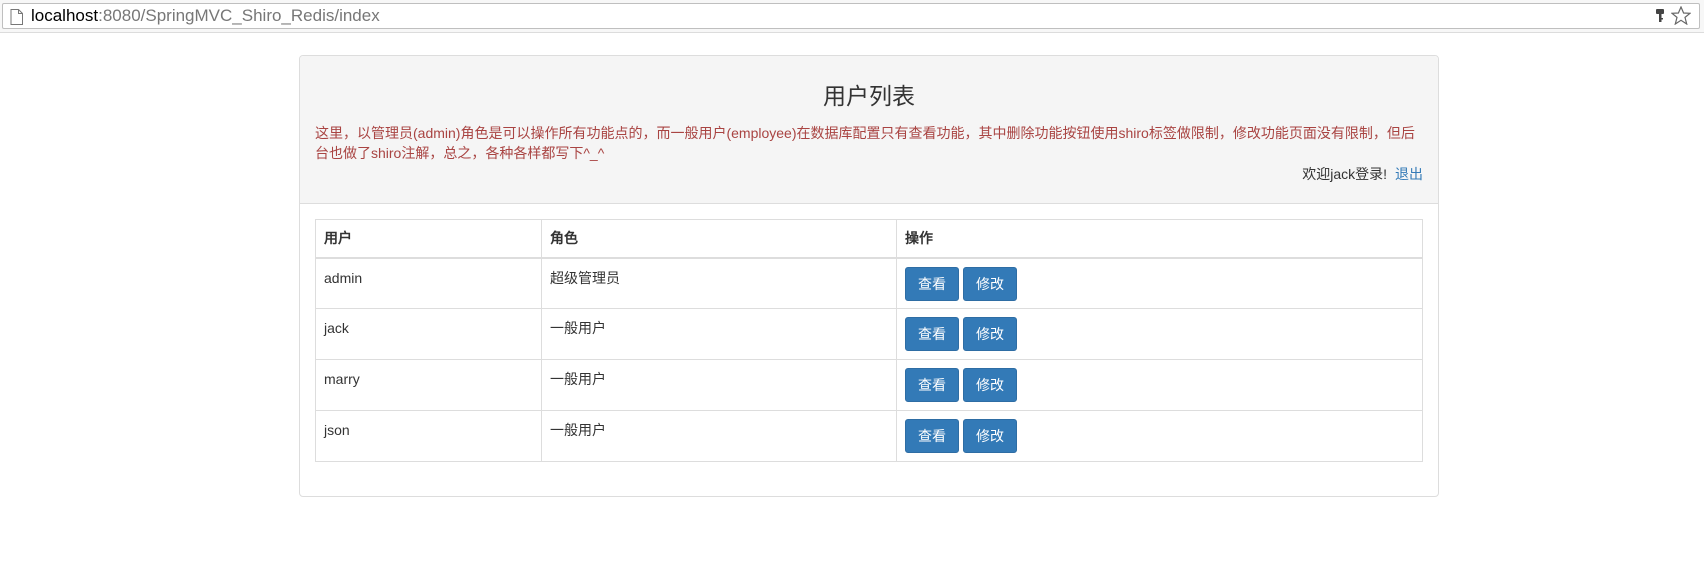 The image size is (1704, 563). I want to click on page-icon, so click(16, 19).